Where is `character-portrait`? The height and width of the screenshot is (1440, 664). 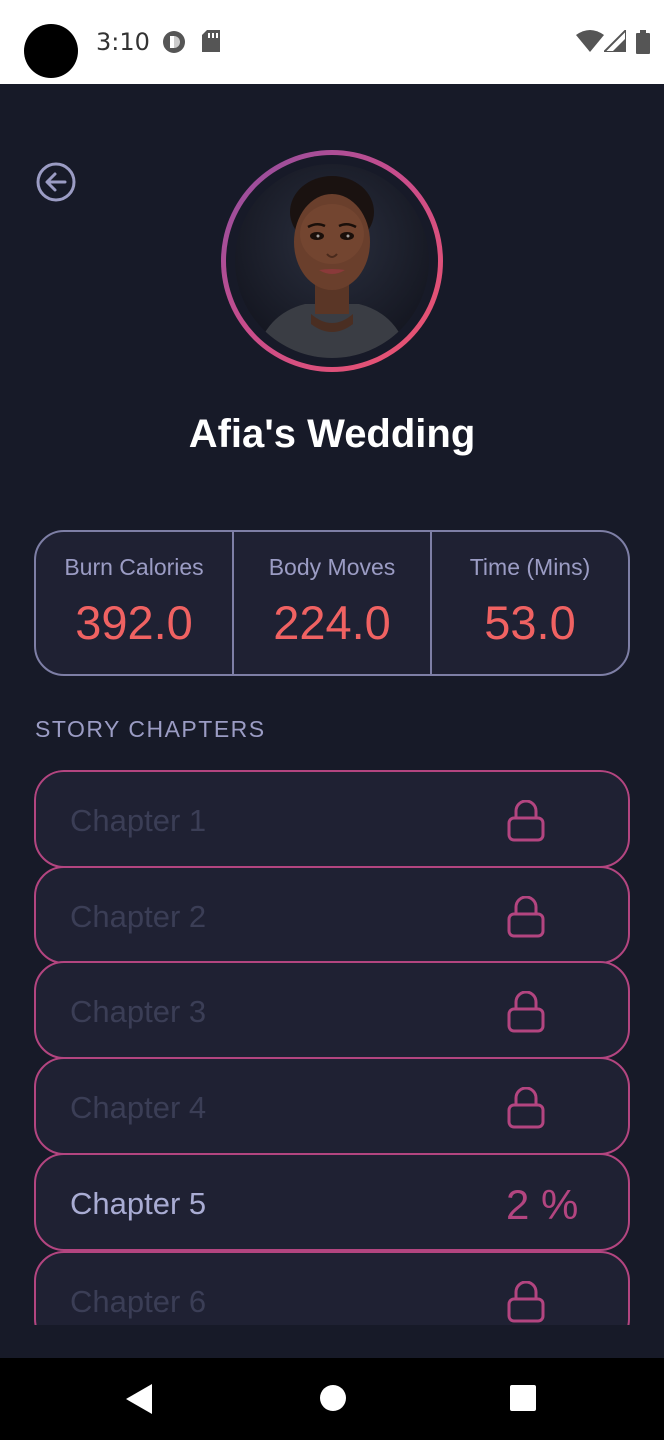
character-portrait is located at coordinates (332, 261).